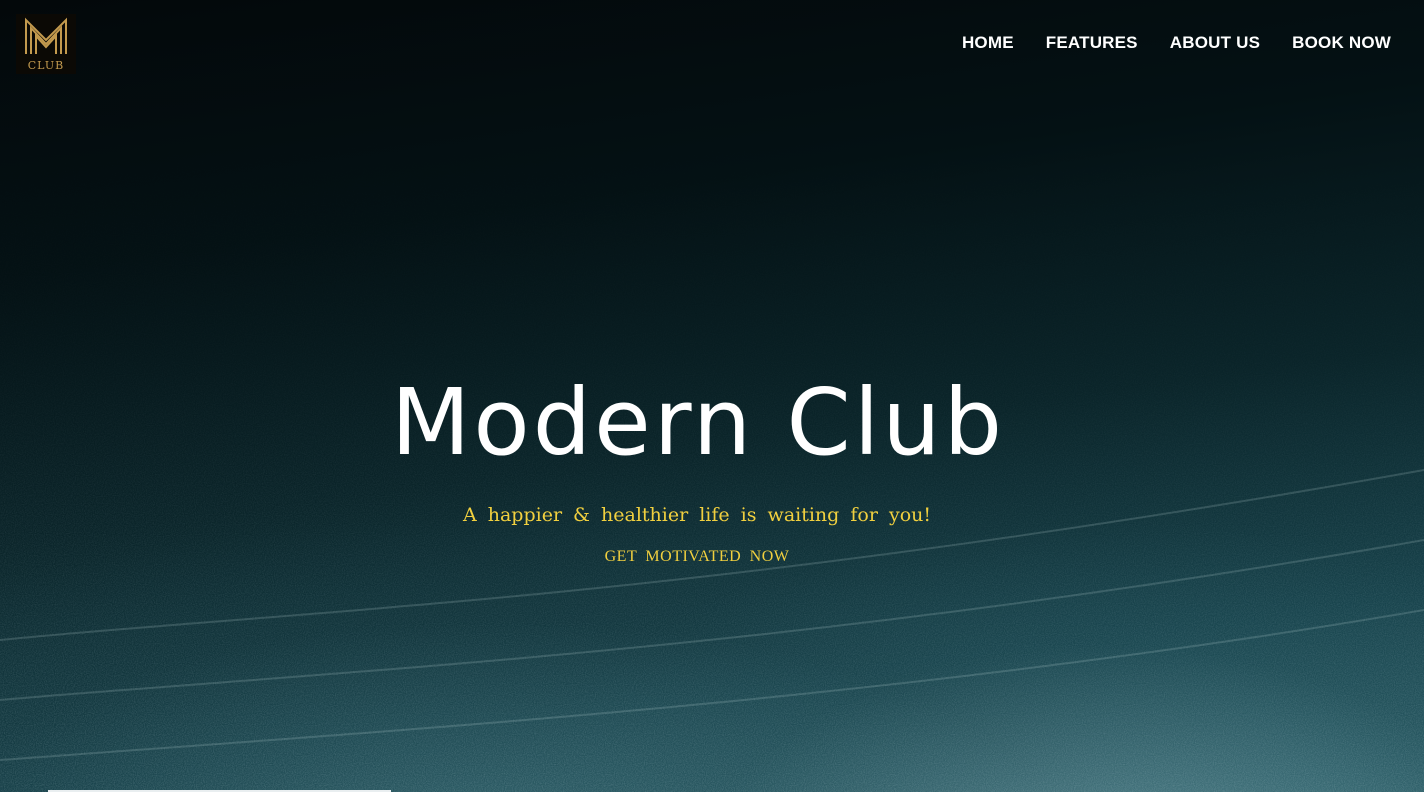 This screenshot has height=792, width=1424. Describe the element at coordinates (697, 557) in the screenshot. I see `get-motivated-button: GET MOTIVATED NOW` at that location.